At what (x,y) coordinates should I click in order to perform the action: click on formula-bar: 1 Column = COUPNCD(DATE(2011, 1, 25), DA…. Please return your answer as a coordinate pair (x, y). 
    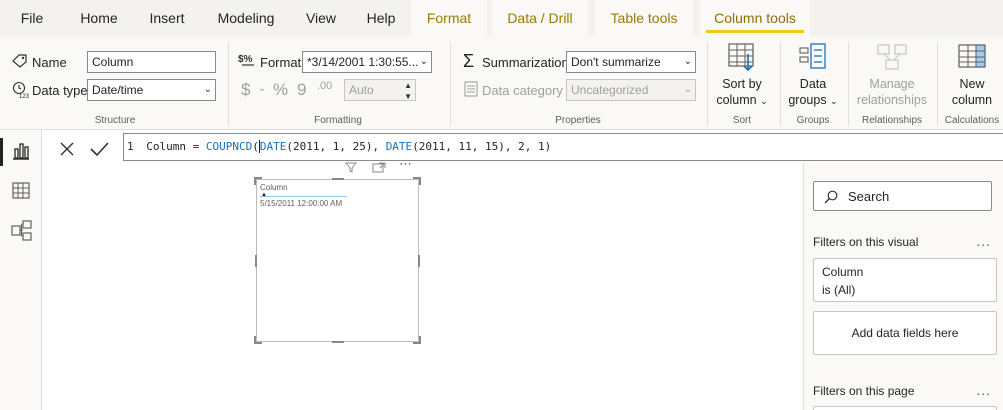
    Looking at the image, I should click on (522, 147).